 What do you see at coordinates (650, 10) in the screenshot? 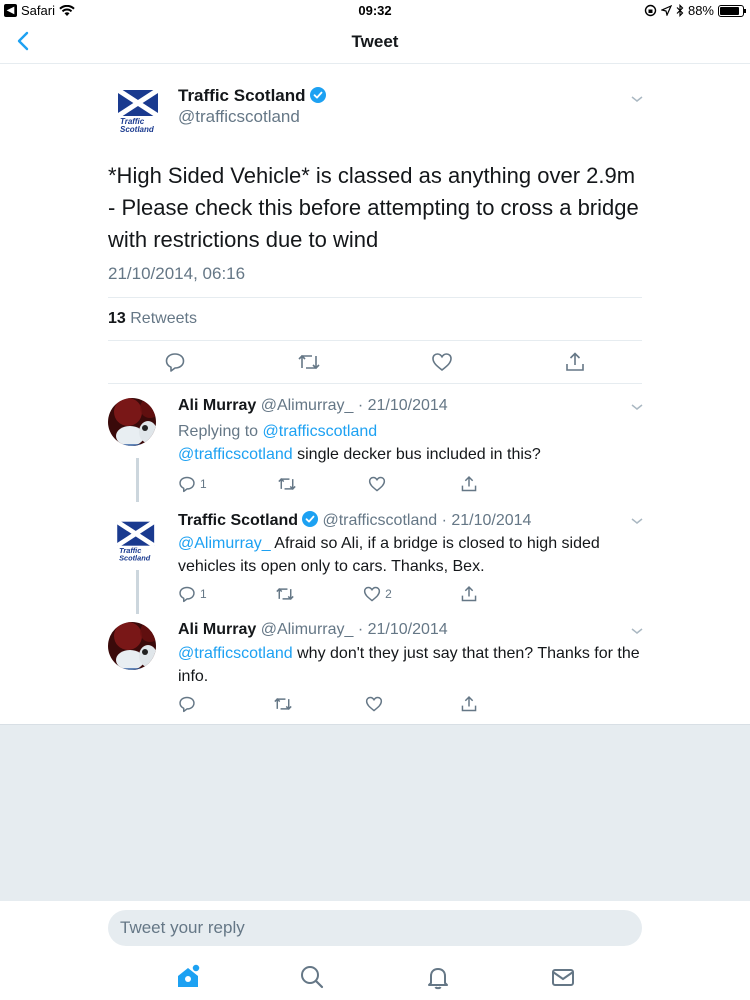
I see `orientation-lock-icon` at bounding box center [650, 10].